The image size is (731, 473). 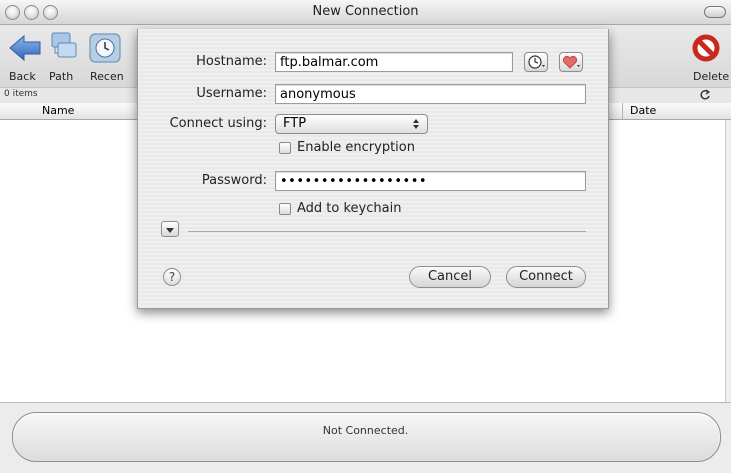 I want to click on cancel-button: Cancel, so click(x=450, y=277).